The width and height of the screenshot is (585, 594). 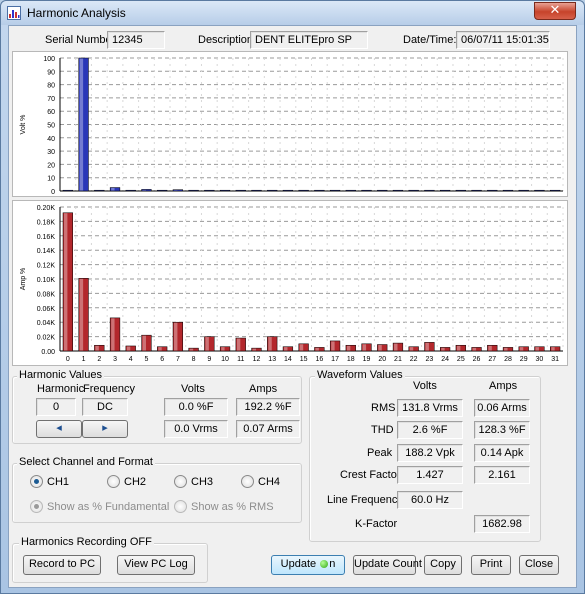 What do you see at coordinates (502, 408) in the screenshot?
I see `rms-amps-field: 0.06 Arms` at bounding box center [502, 408].